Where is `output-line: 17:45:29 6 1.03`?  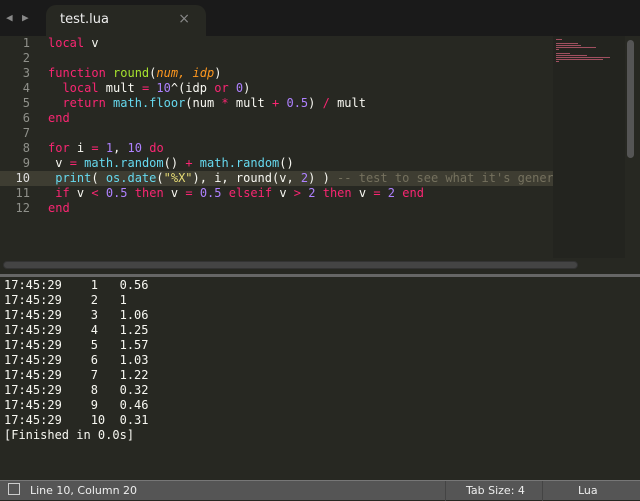
output-line: 17:45:29 6 1.03 is located at coordinates (76, 360).